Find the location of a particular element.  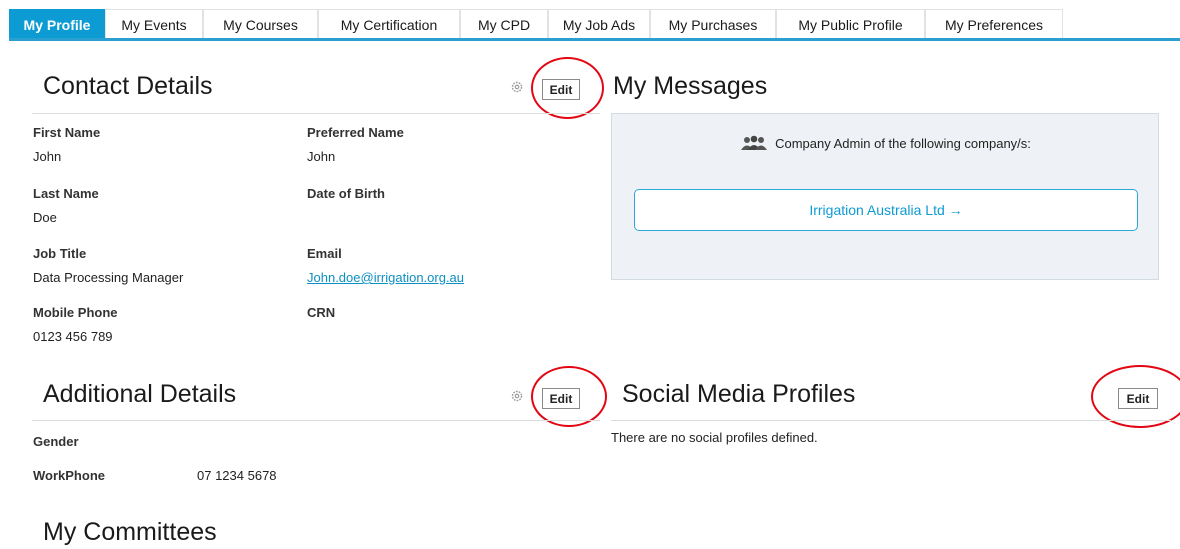

crn-label: CRN is located at coordinates (321, 312).